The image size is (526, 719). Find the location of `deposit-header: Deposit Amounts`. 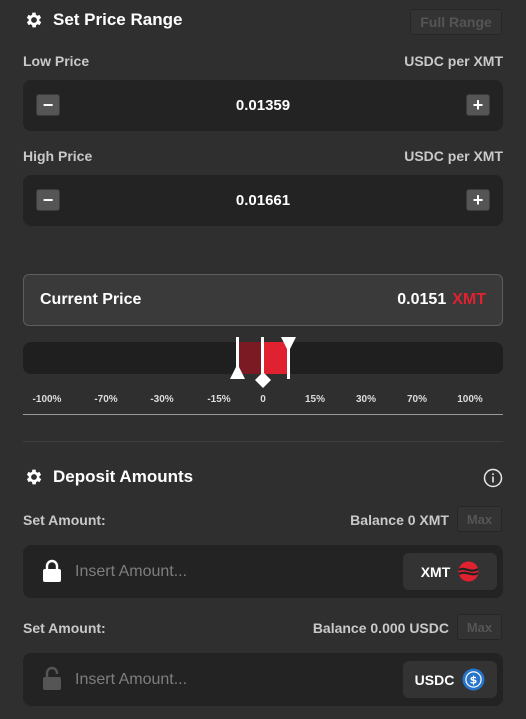

deposit-header: Deposit Amounts is located at coordinates (108, 477).